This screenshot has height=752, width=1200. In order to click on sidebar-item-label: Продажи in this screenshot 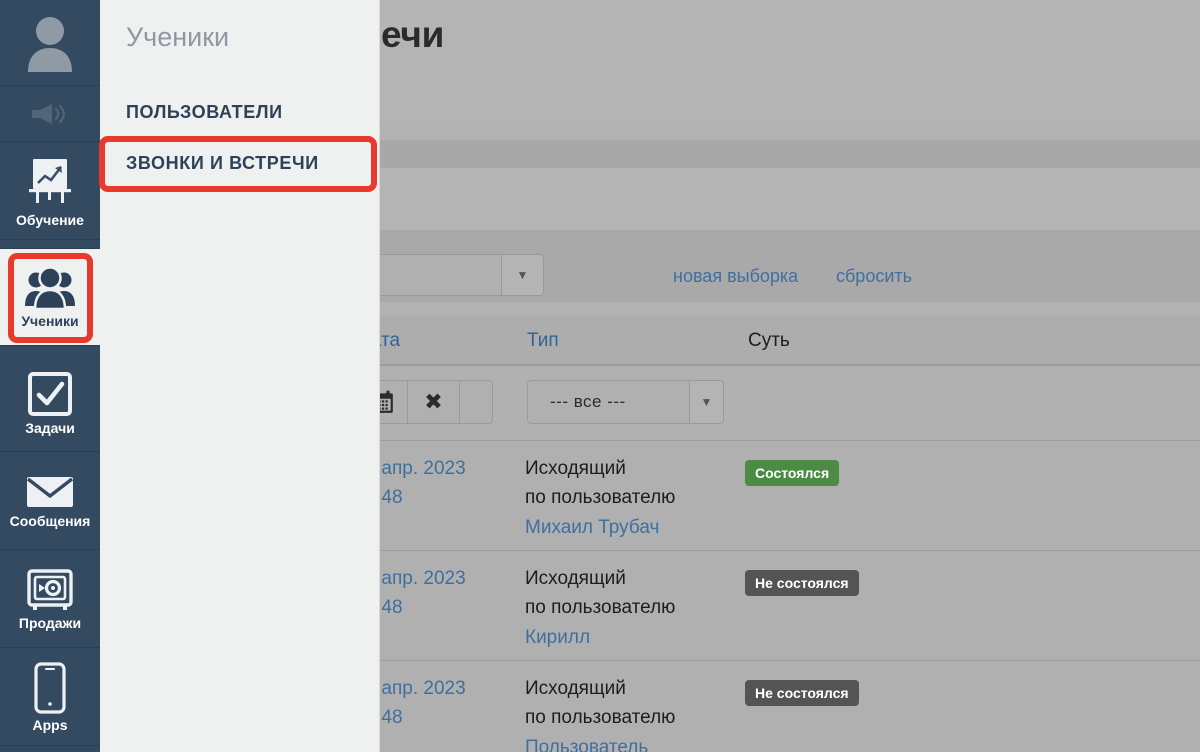, I will do `click(50, 622)`.